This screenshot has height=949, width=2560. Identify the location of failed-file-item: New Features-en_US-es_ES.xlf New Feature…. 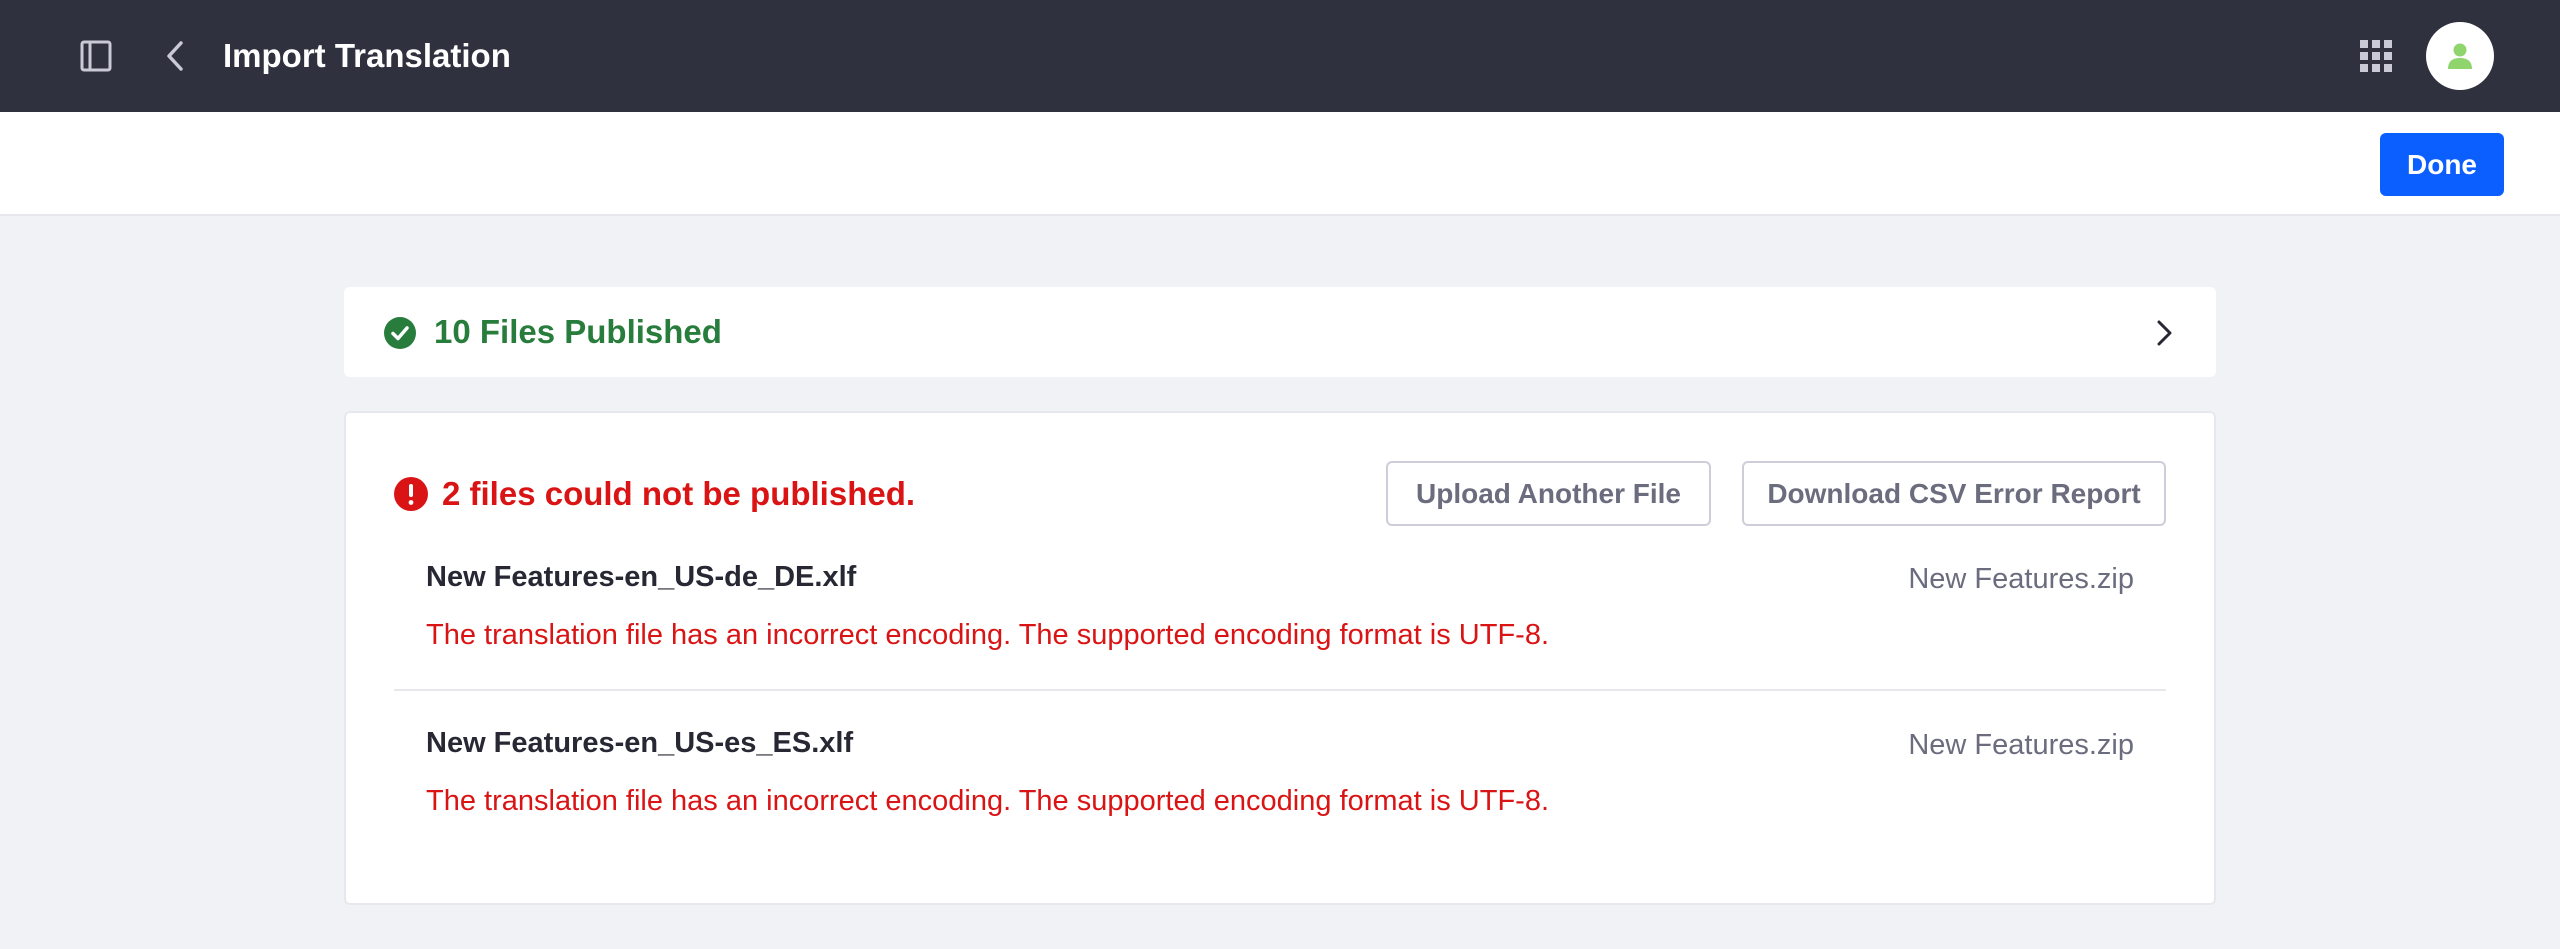
(1280, 785).